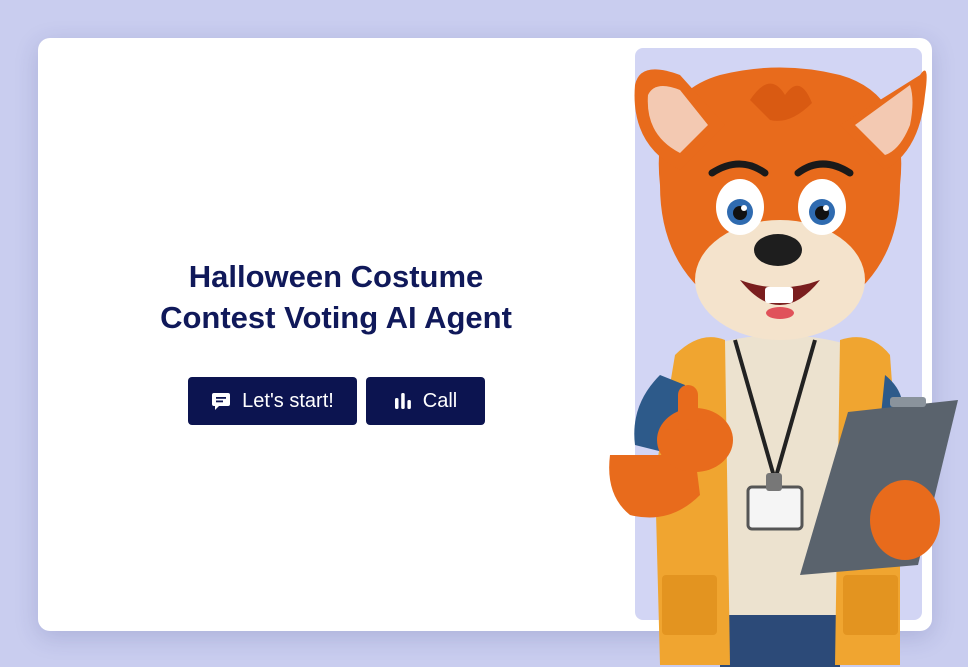 The width and height of the screenshot is (968, 667). What do you see at coordinates (403, 401) in the screenshot?
I see `audio-bars-icon` at bounding box center [403, 401].